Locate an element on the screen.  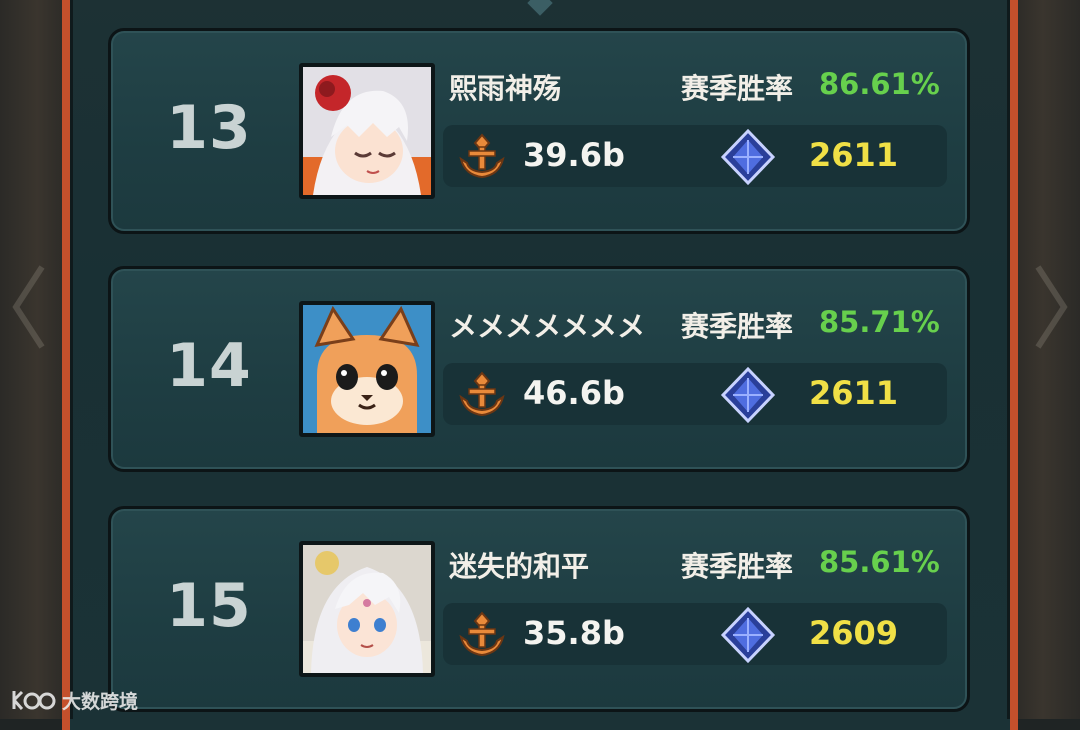
watermark-logo-icon is located at coordinates (34, 700).